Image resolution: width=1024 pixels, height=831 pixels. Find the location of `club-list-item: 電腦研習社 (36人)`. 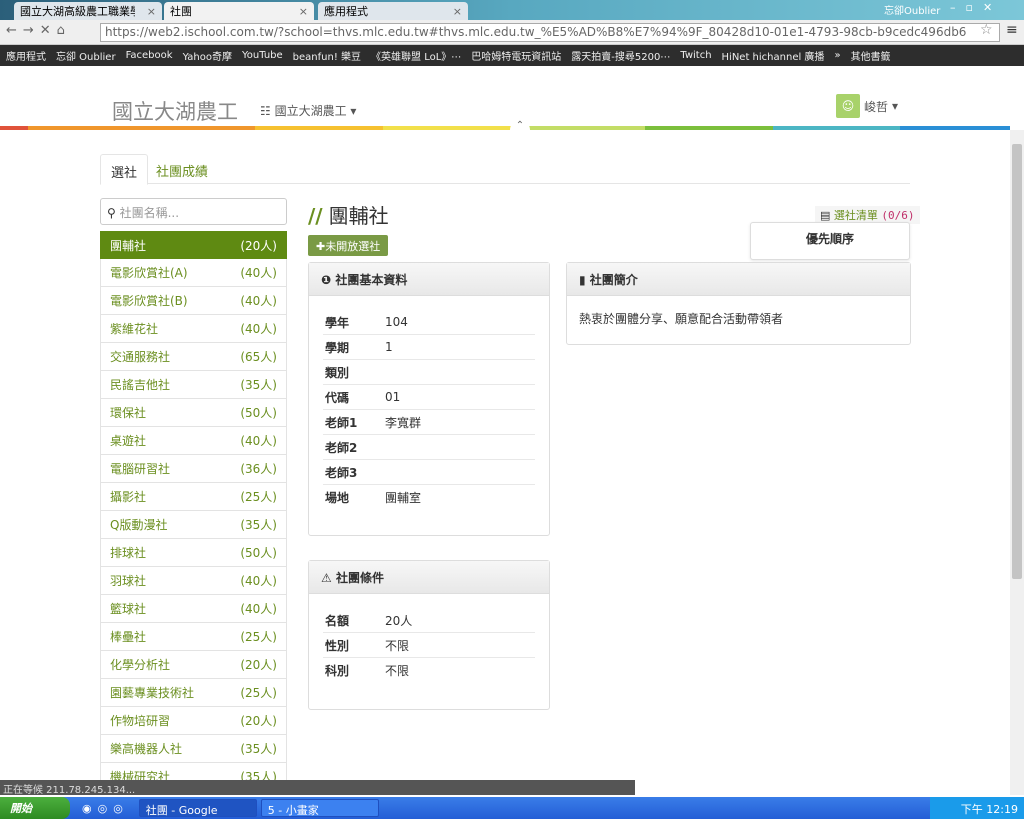

club-list-item: 電腦研習社 (36人) is located at coordinates (193, 469).